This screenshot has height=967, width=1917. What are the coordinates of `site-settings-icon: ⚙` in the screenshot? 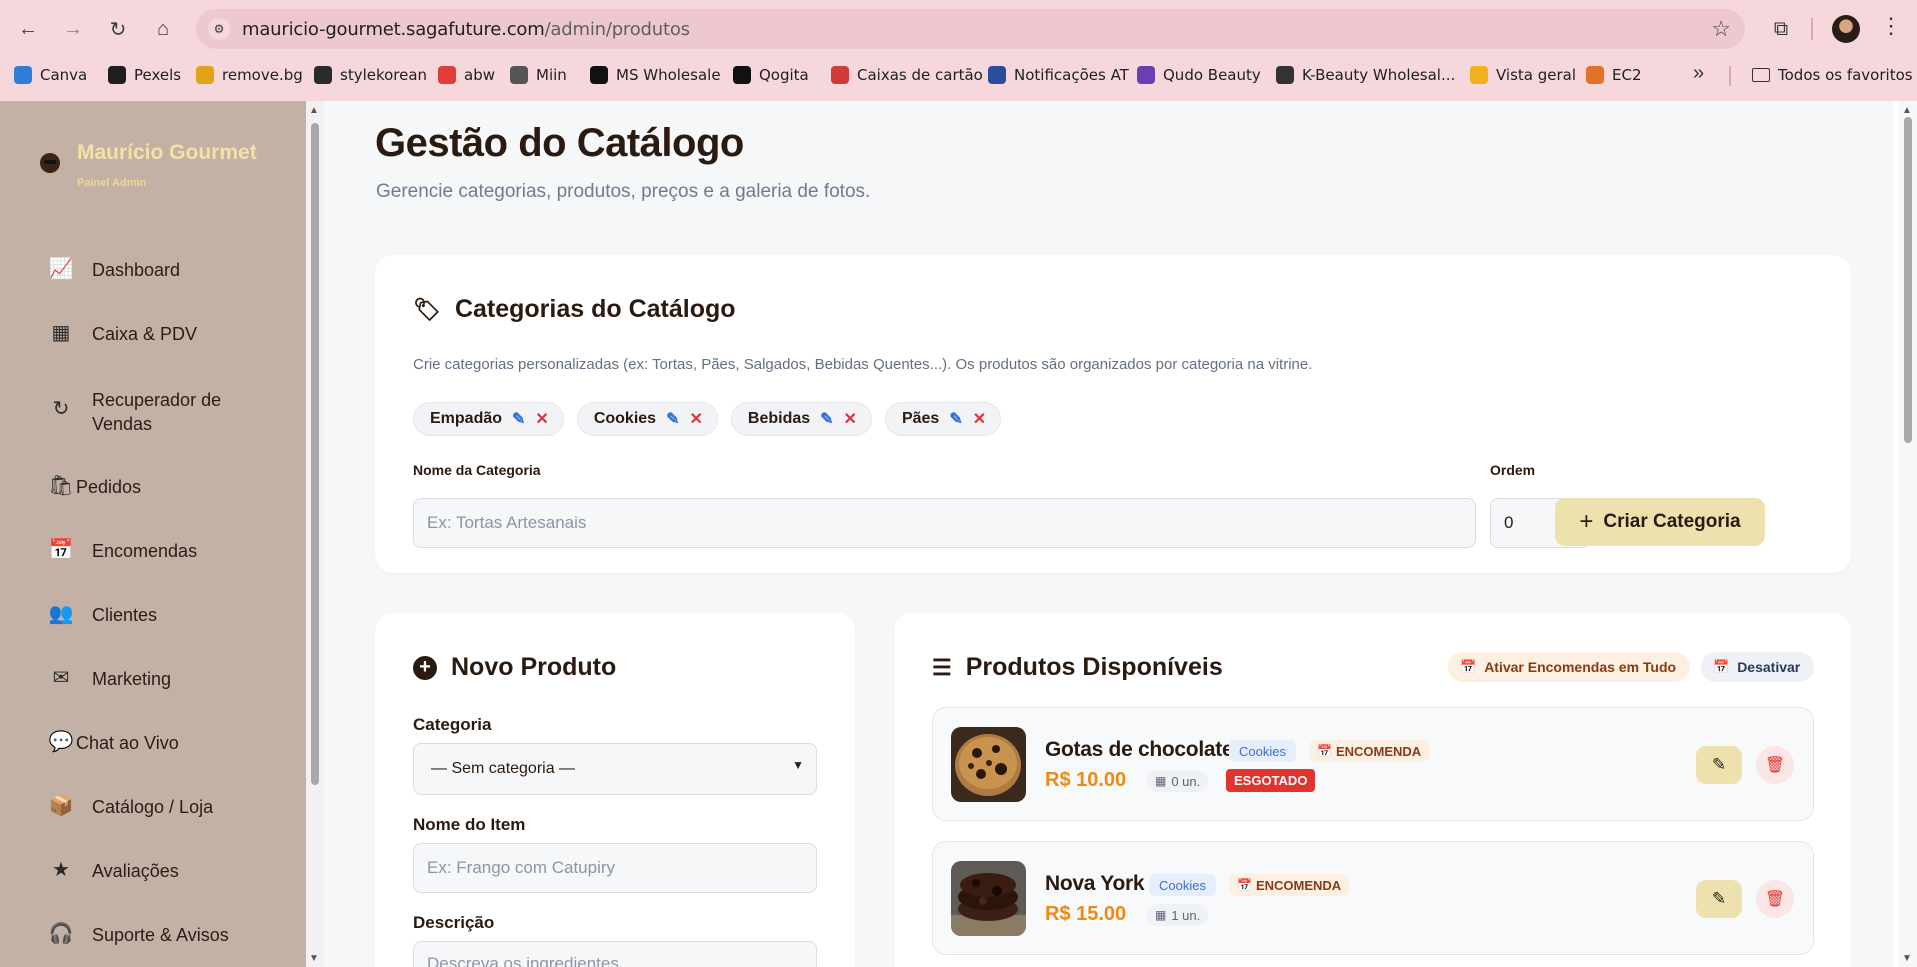 It's located at (219, 29).